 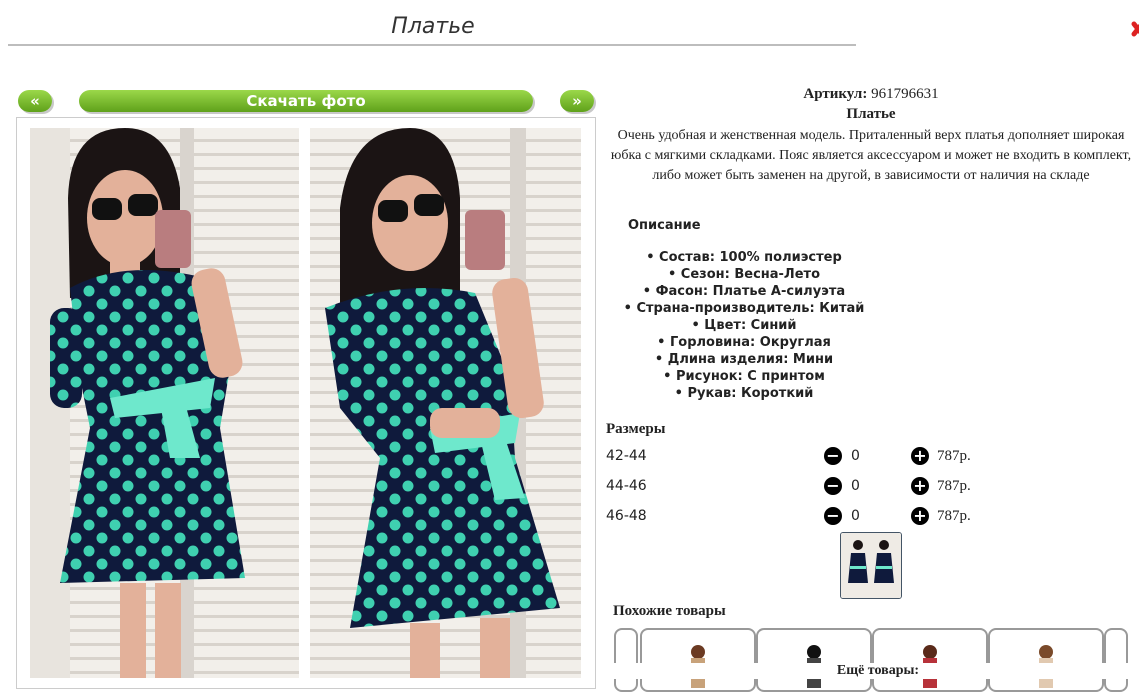 I want to click on spec-item: • Состав: 100% полиэстер, so click(x=744, y=257).